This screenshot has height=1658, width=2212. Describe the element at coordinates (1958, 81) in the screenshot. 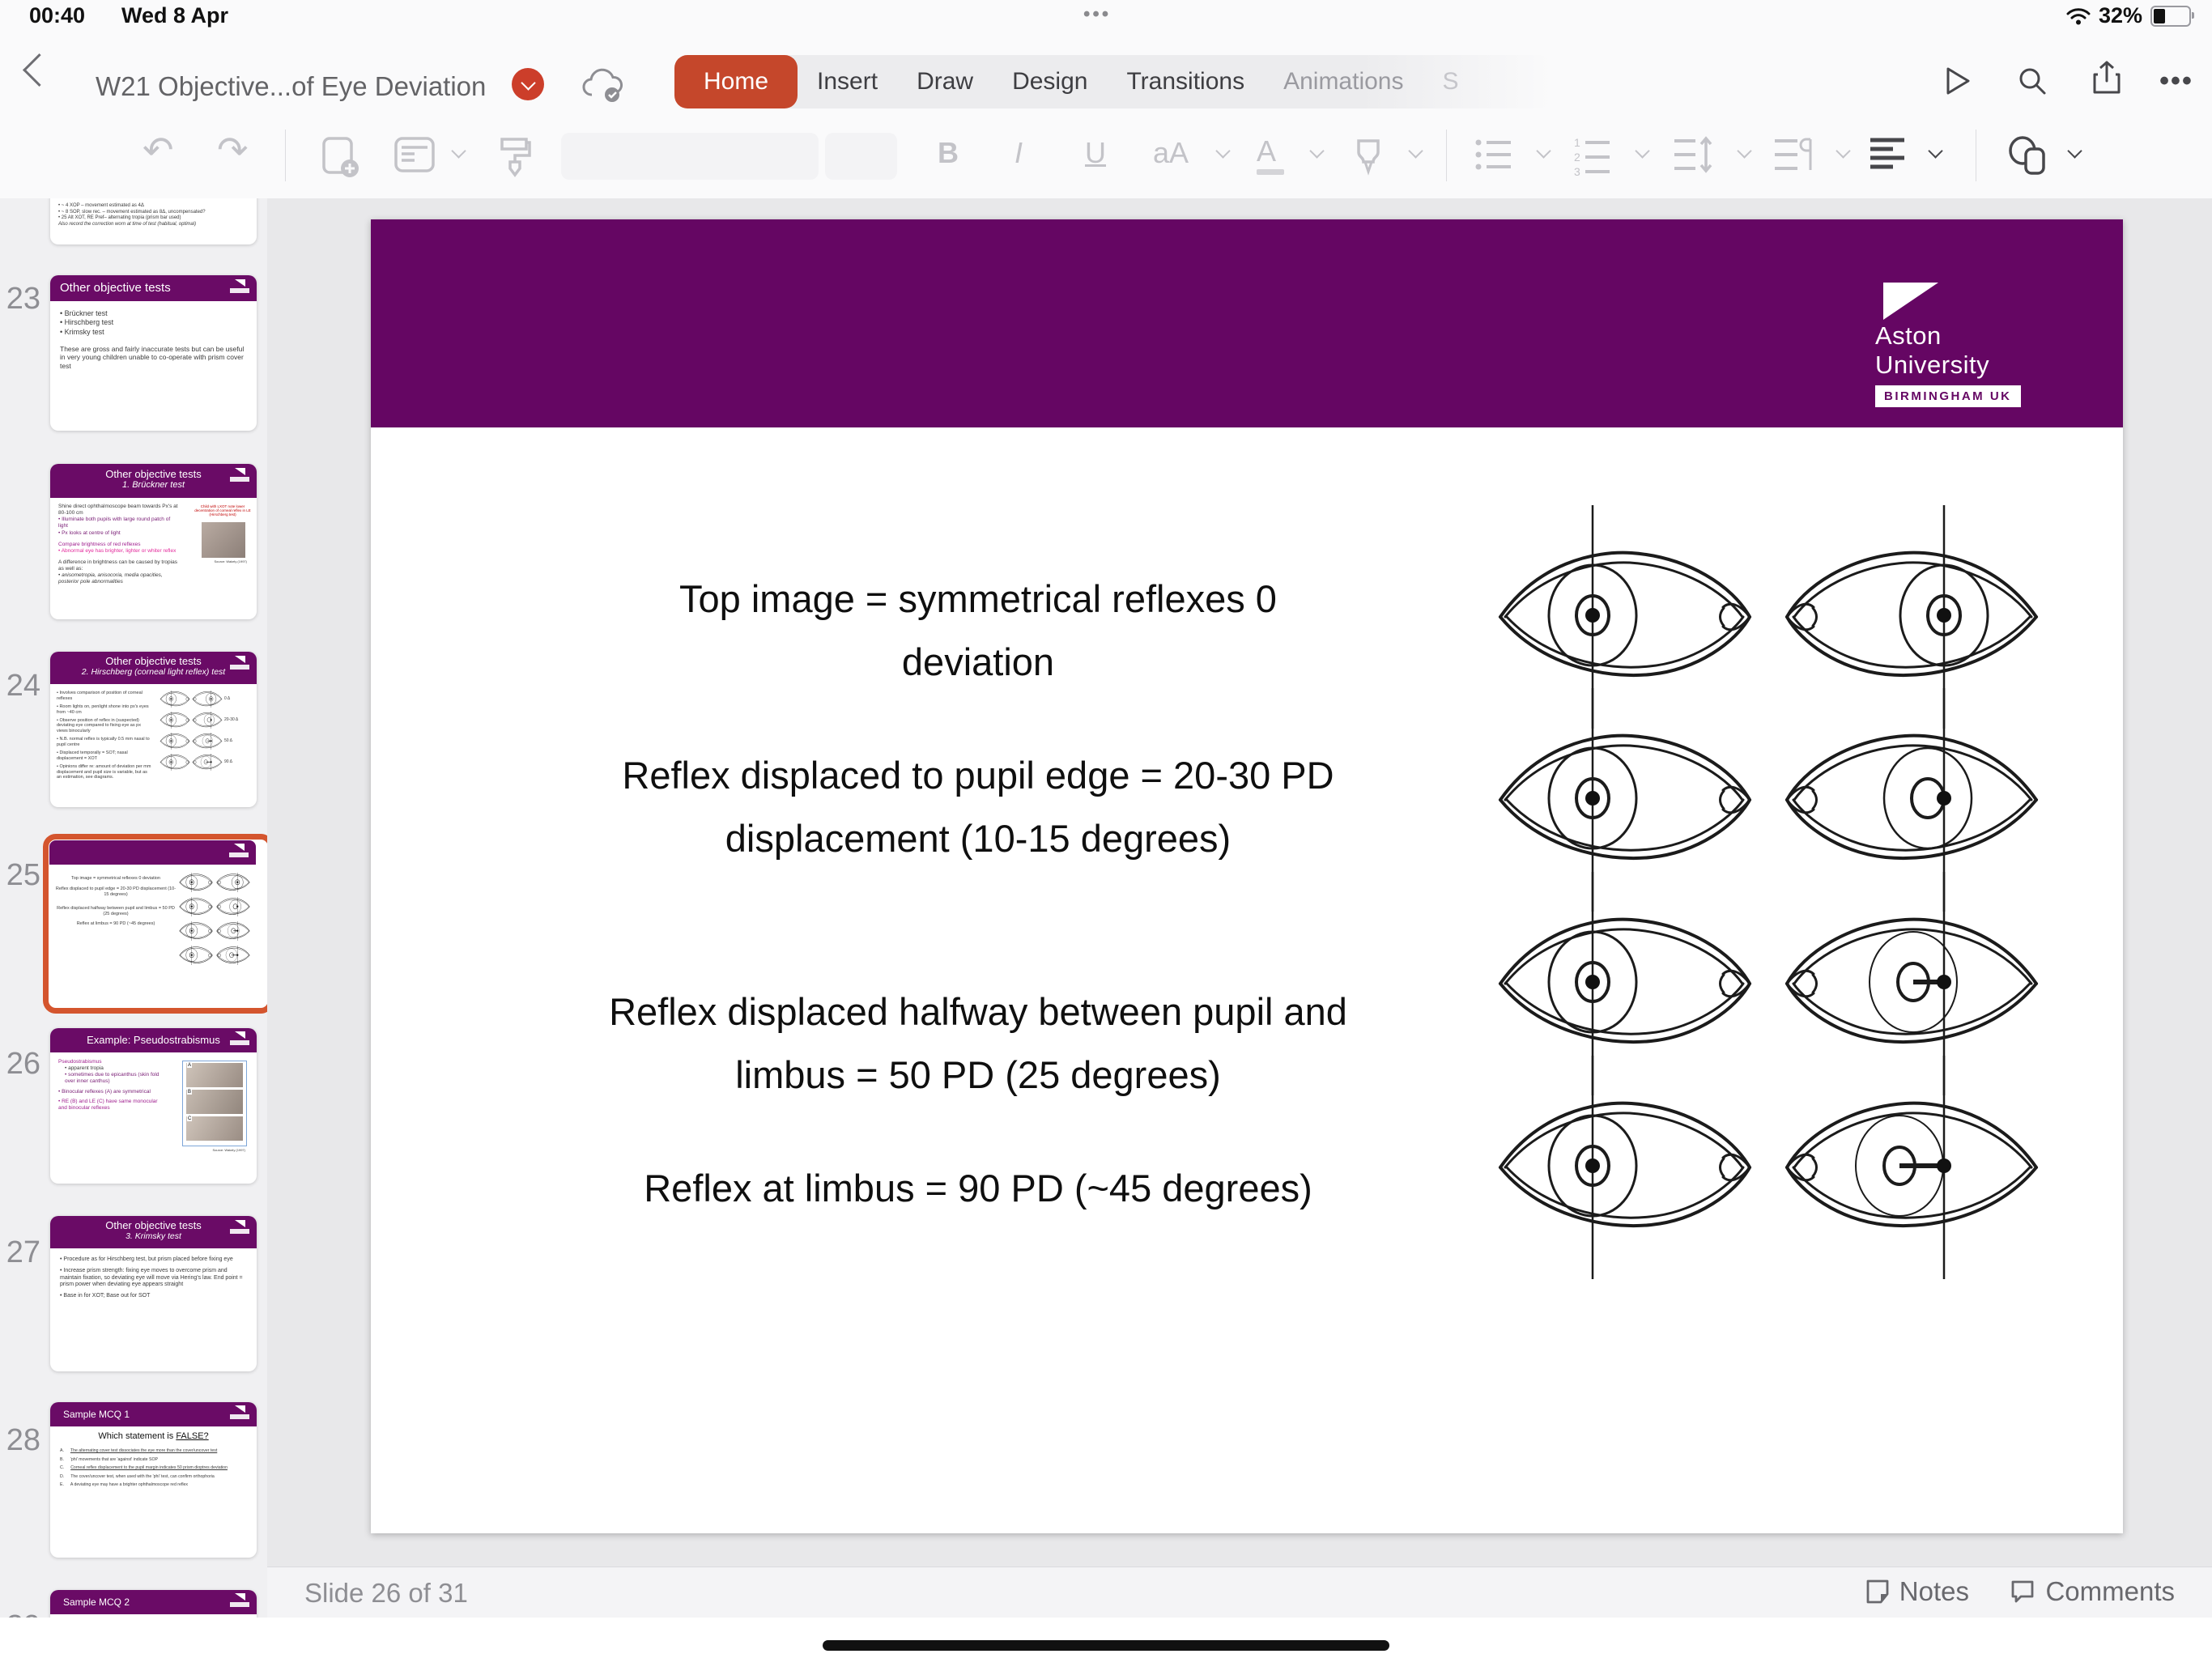

I see `present-button` at that location.